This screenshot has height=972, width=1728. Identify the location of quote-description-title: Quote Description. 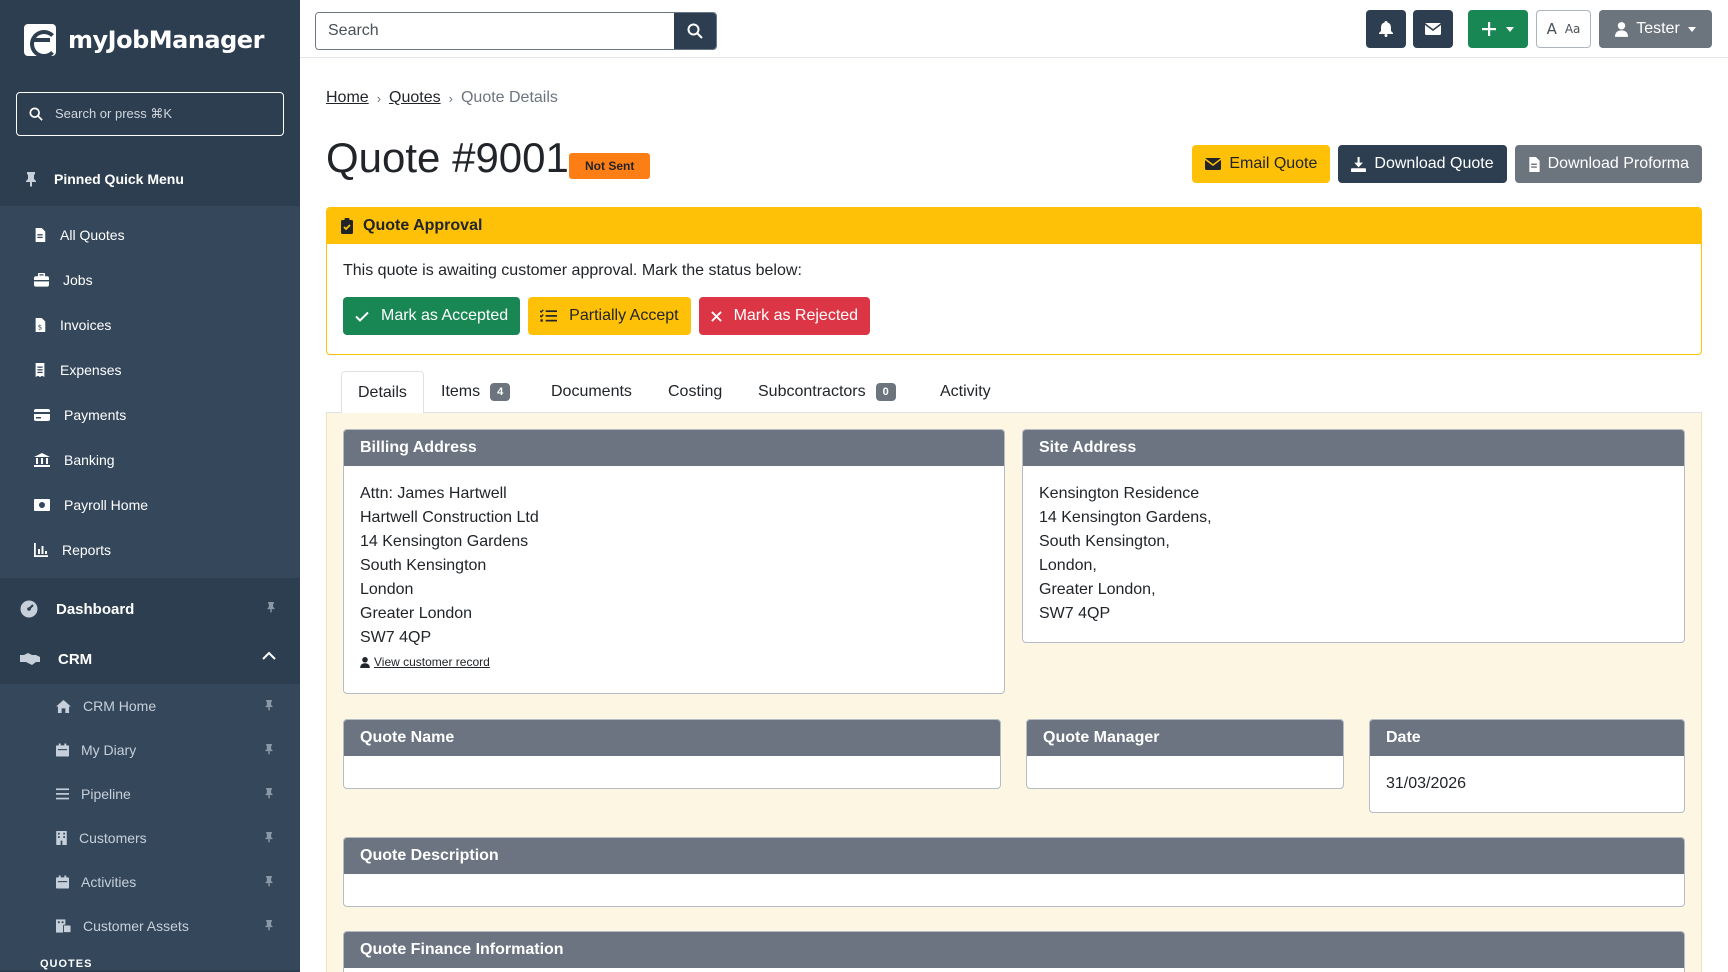
(1014, 856).